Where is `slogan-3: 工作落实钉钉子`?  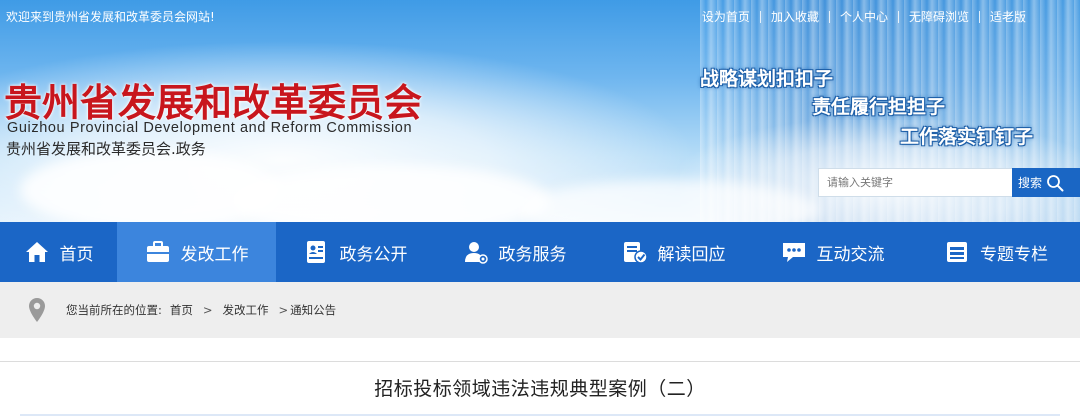 slogan-3: 工作落实钉钉子 is located at coordinates (967, 137).